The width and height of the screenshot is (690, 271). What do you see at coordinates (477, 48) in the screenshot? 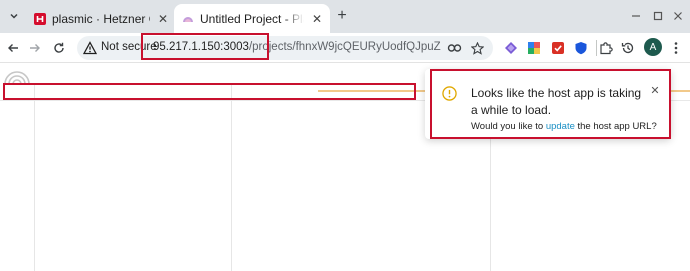
I see `bookmark-star-icon` at bounding box center [477, 48].